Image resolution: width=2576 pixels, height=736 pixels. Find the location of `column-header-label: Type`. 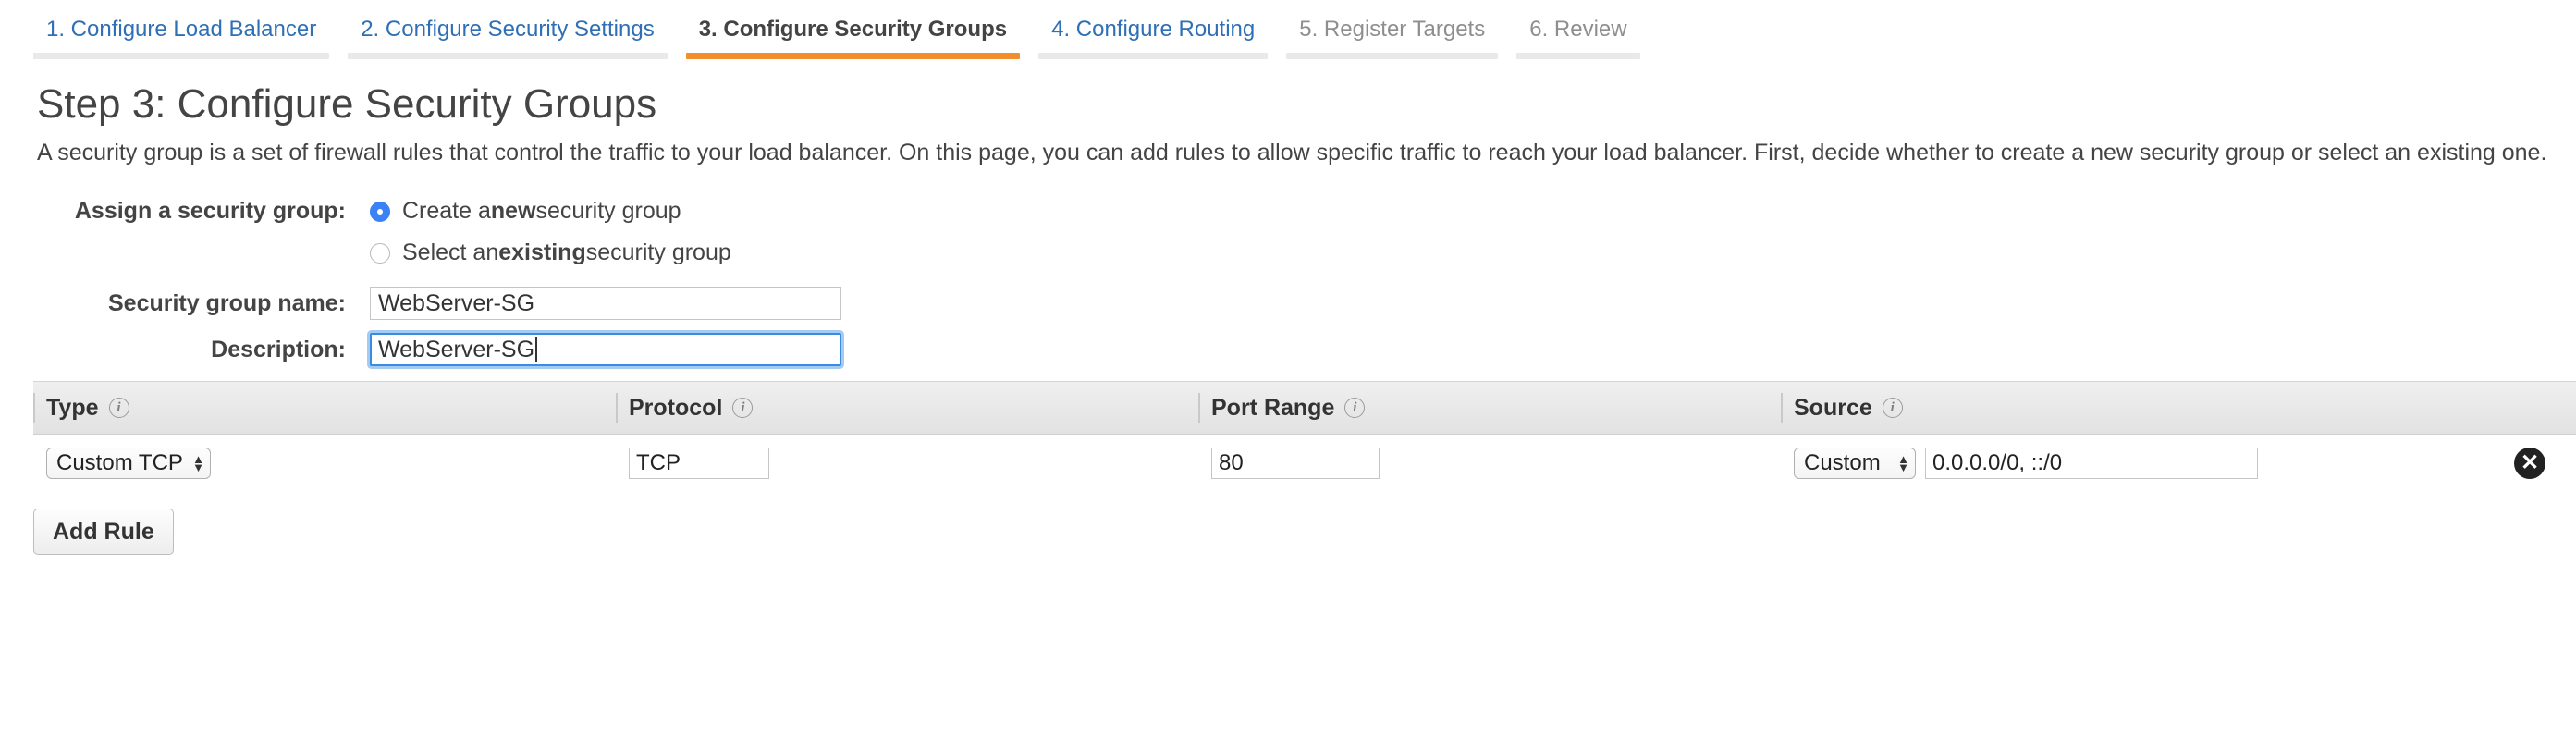

column-header-label: Type is located at coordinates (73, 407).